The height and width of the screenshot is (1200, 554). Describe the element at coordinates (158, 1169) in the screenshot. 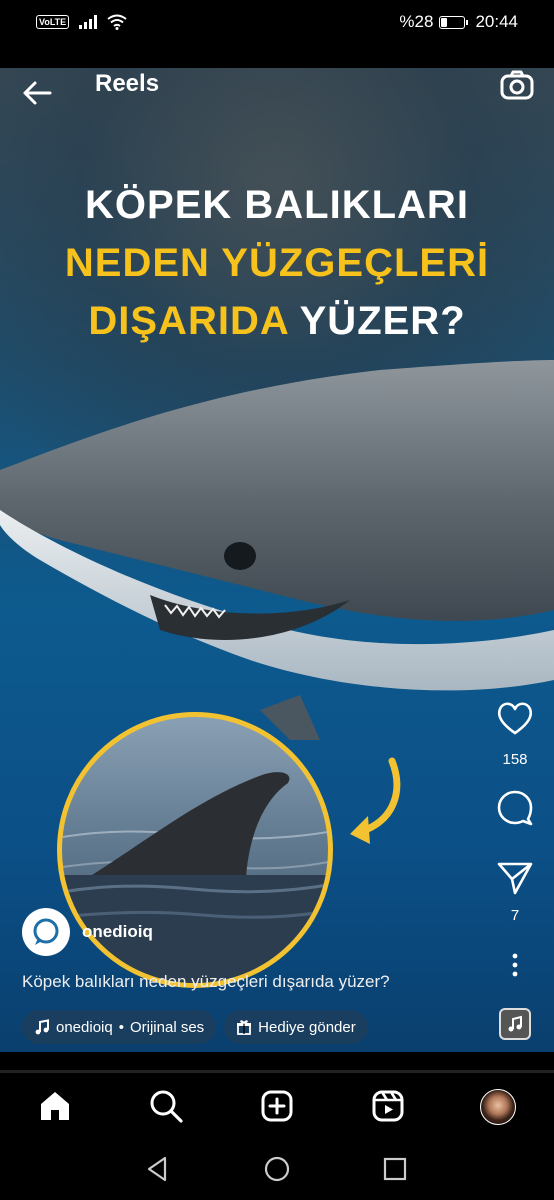

I see `back-triangle-icon` at that location.